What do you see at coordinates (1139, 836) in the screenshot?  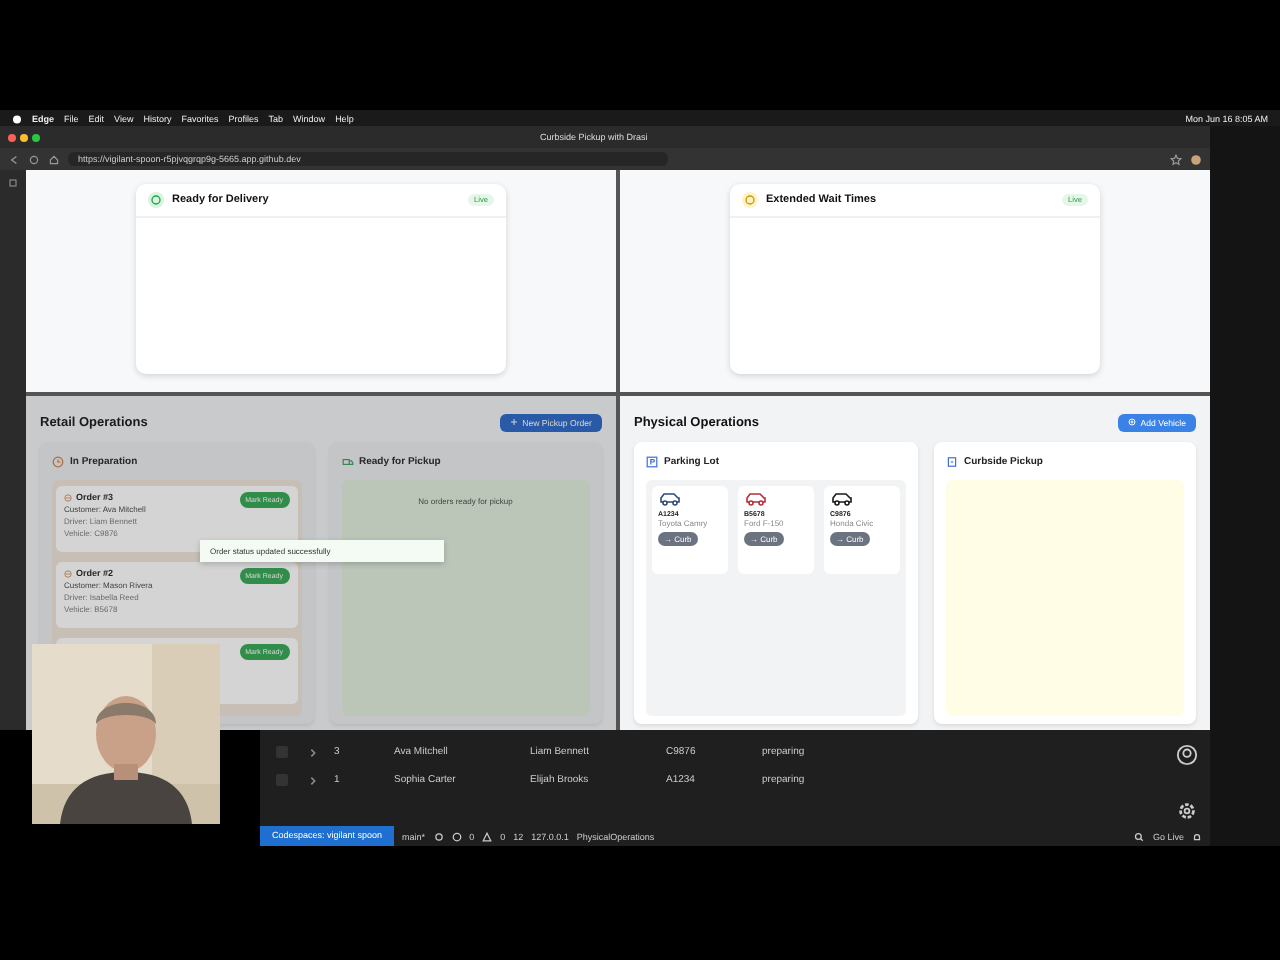 I see `search-icon` at bounding box center [1139, 836].